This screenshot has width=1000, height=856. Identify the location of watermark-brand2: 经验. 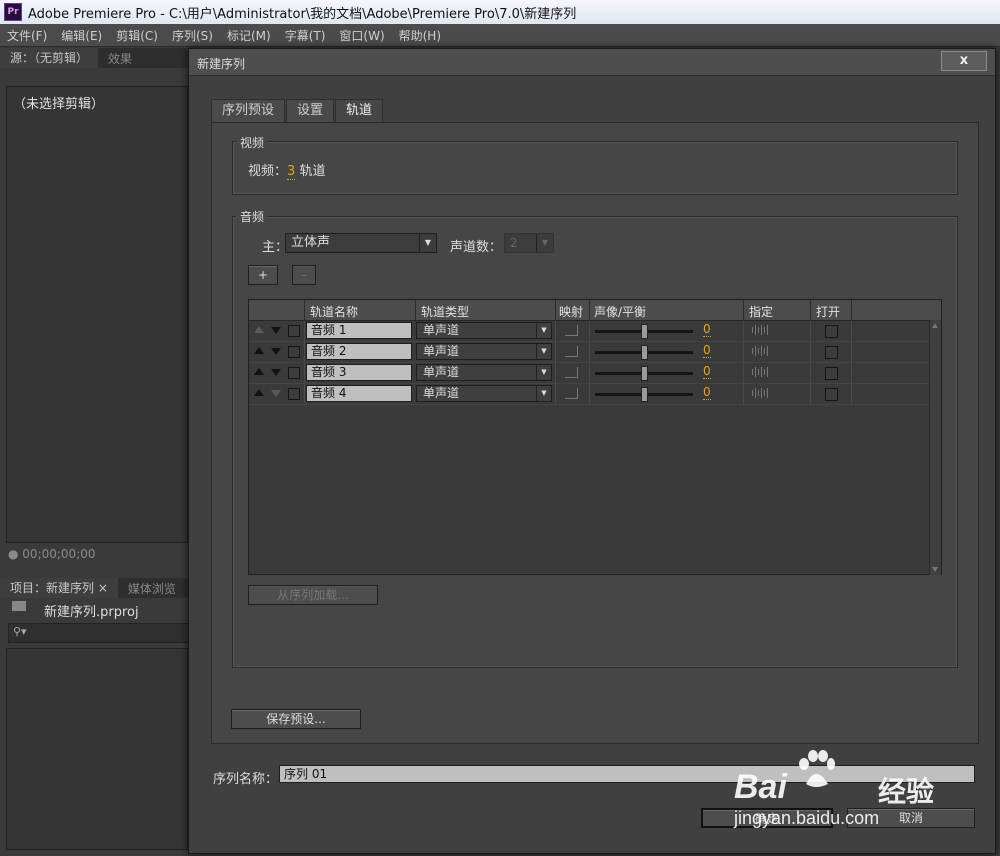
(906, 791).